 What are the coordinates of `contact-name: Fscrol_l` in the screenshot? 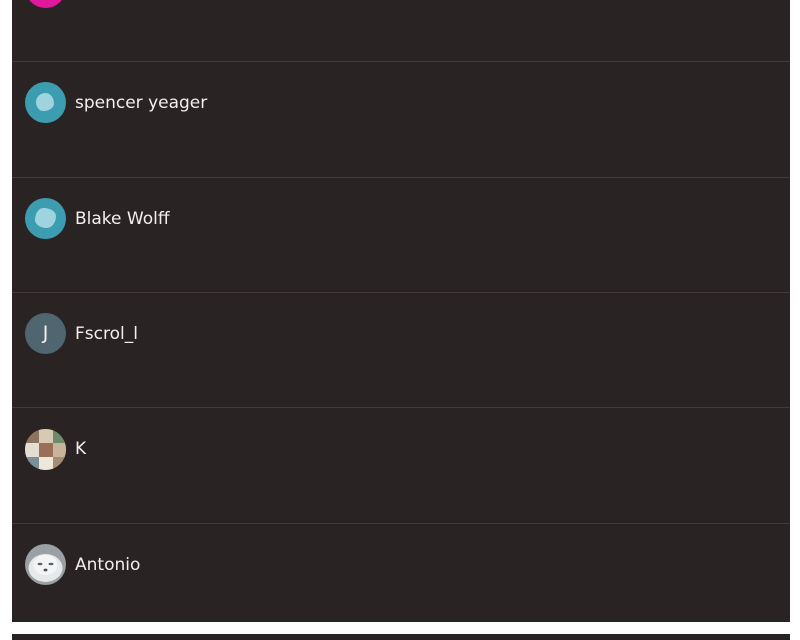 It's located at (106, 334).